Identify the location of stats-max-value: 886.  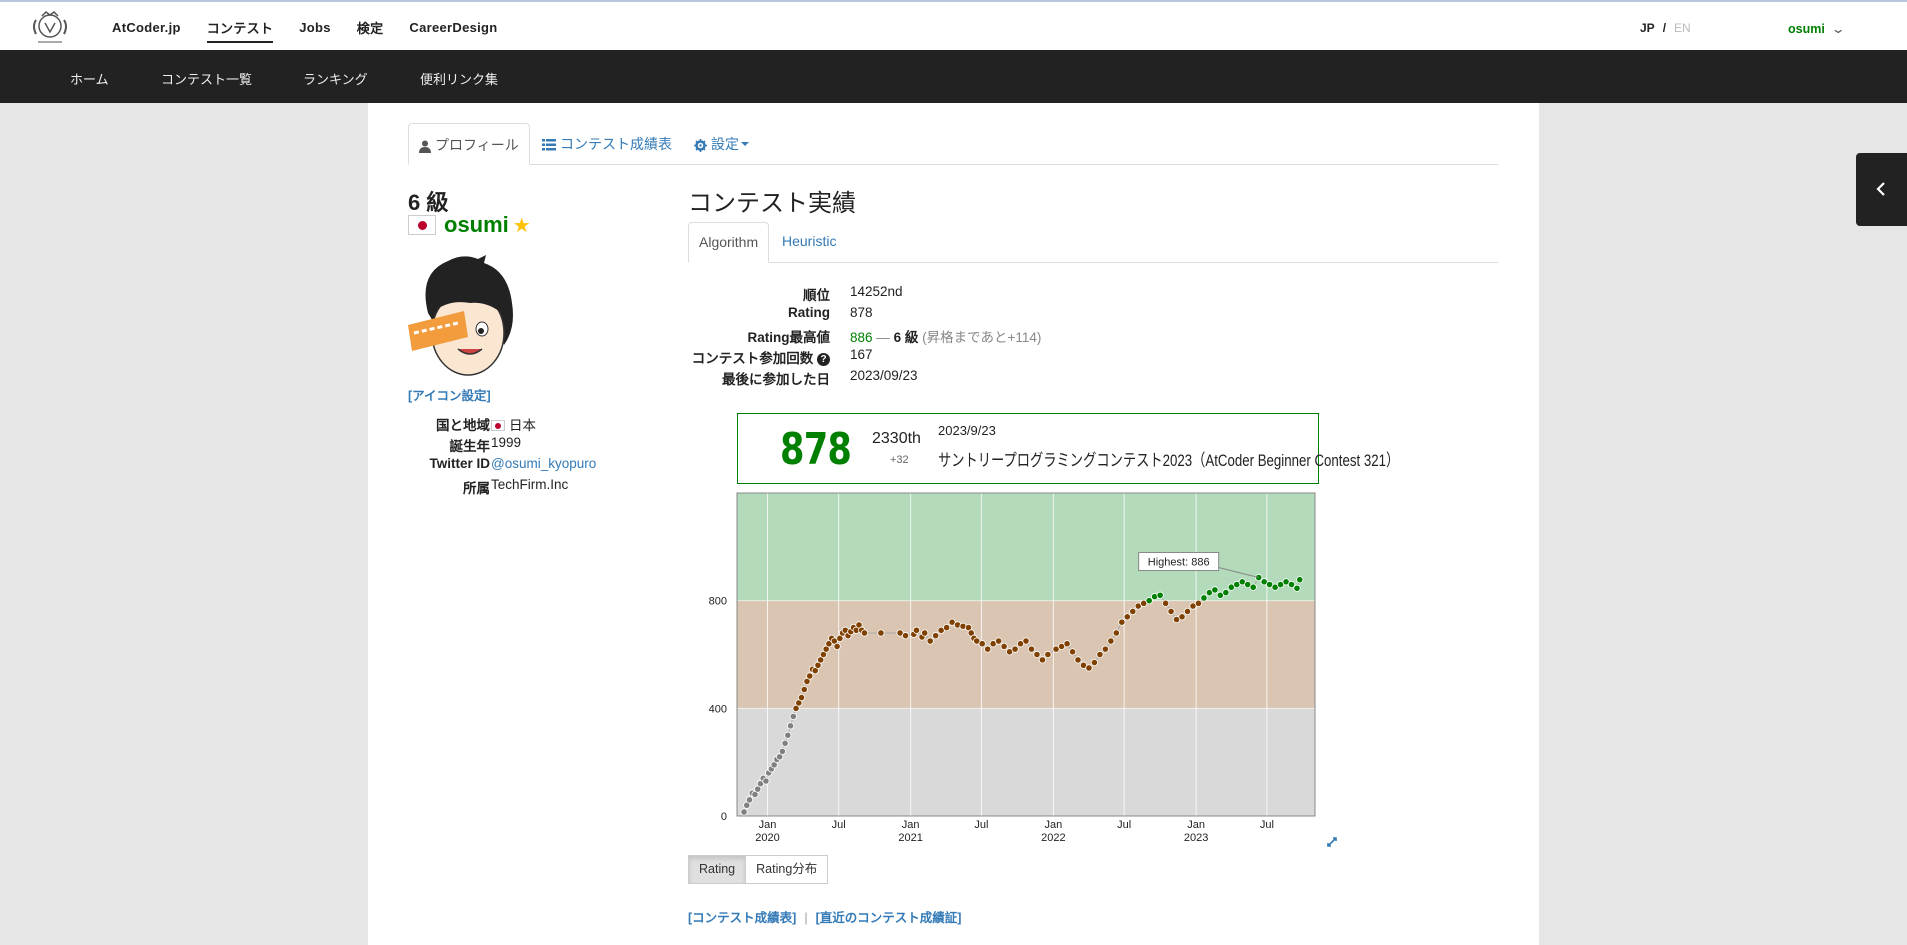
(861, 337).